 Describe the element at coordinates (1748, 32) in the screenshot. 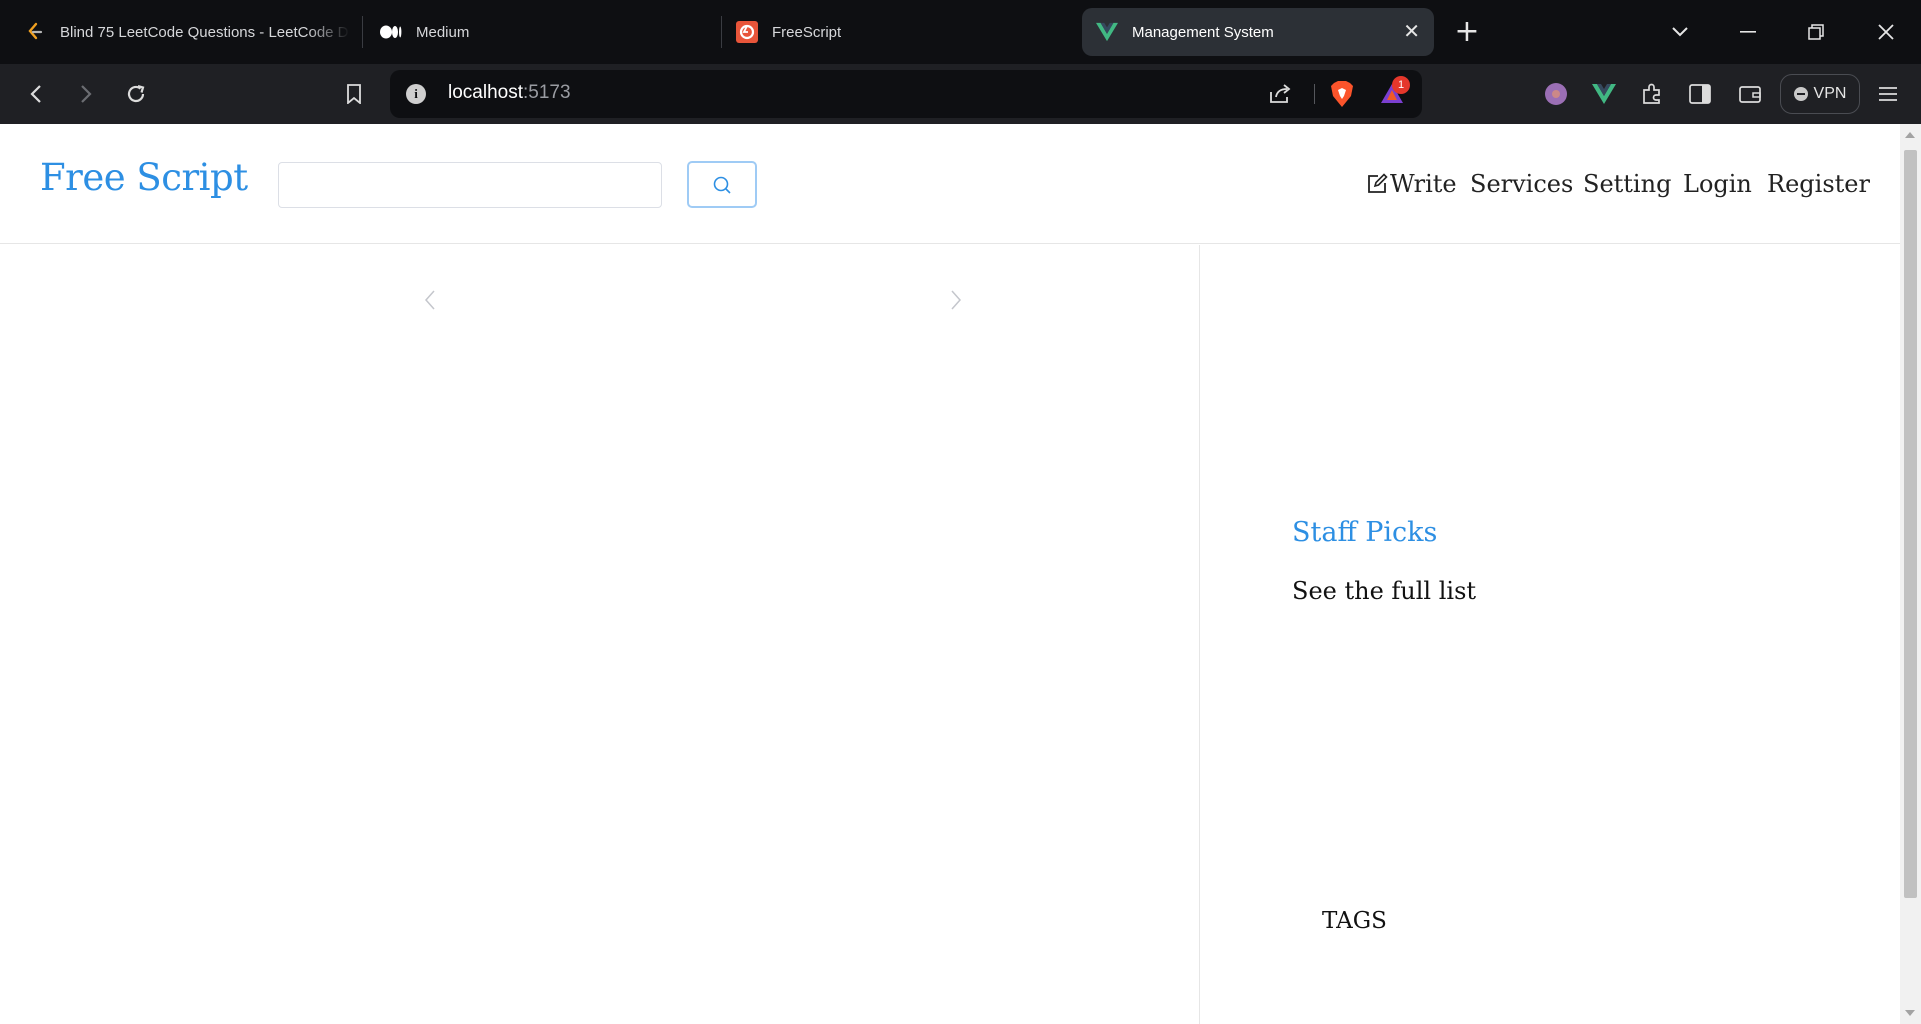

I see `minimize-icon` at that location.